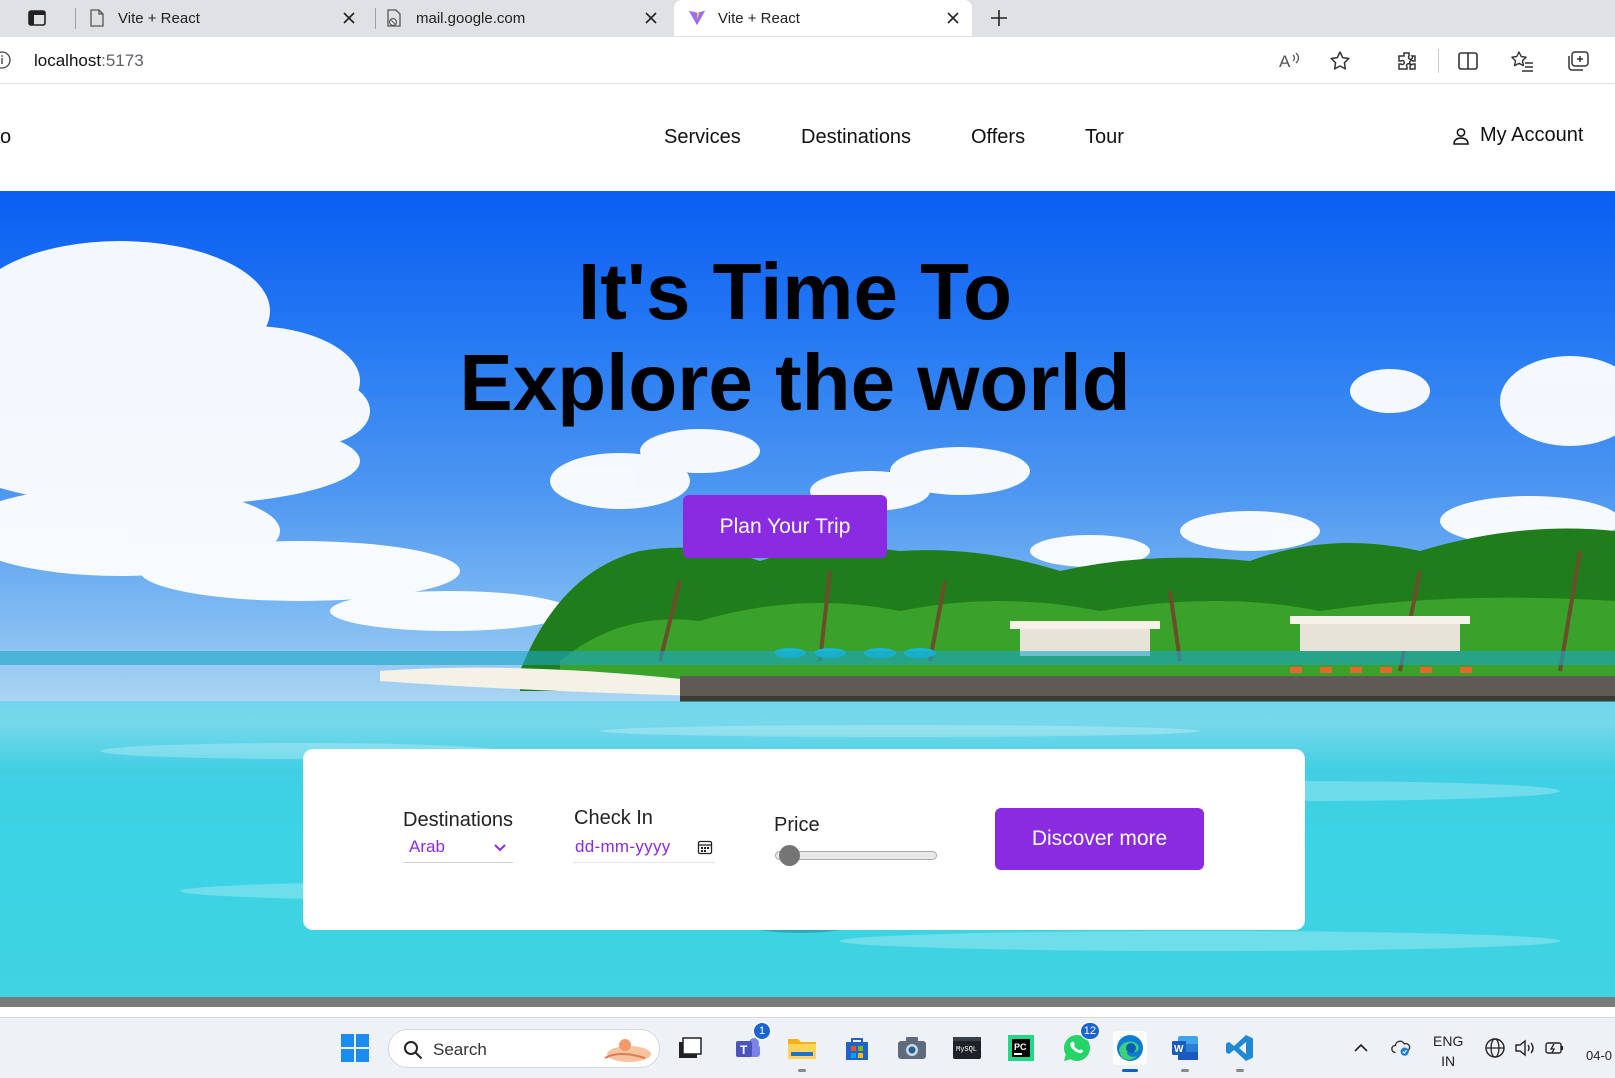  What do you see at coordinates (1448, 1061) in the screenshot?
I see `lang-line-2: IN` at bounding box center [1448, 1061].